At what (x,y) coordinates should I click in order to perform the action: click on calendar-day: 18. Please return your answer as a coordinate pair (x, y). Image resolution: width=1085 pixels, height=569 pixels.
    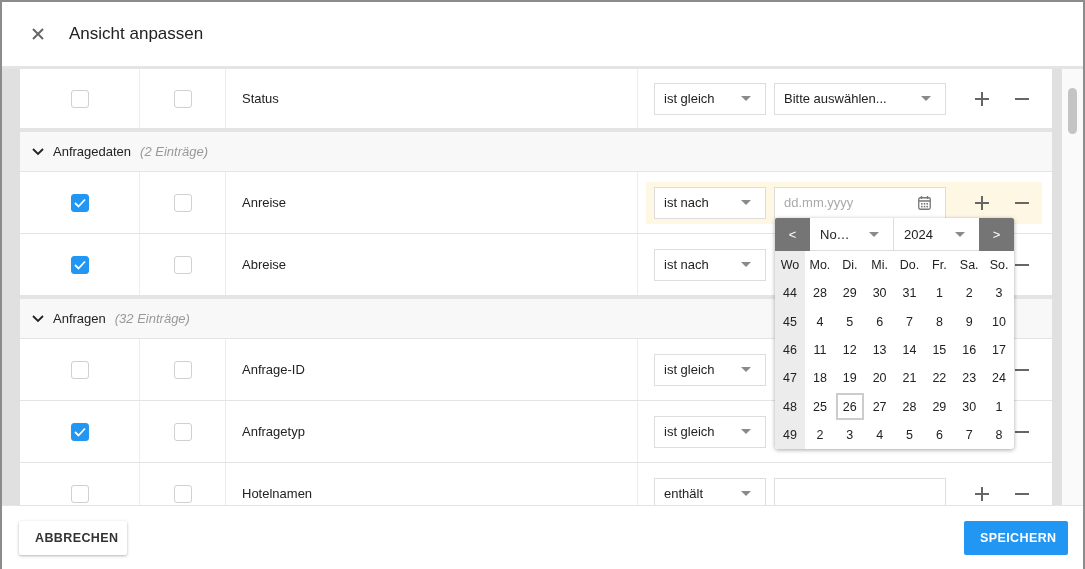
    Looking at the image, I should click on (820, 378).